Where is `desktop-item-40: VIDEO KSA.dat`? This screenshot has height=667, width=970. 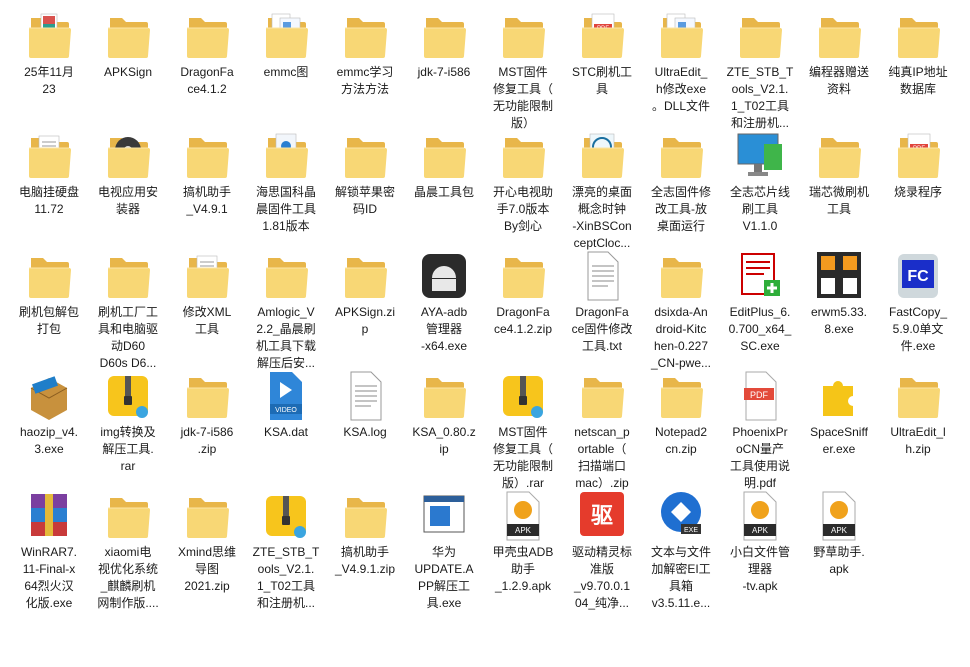 desktop-item-40: VIDEO KSA.dat is located at coordinates (286, 429).